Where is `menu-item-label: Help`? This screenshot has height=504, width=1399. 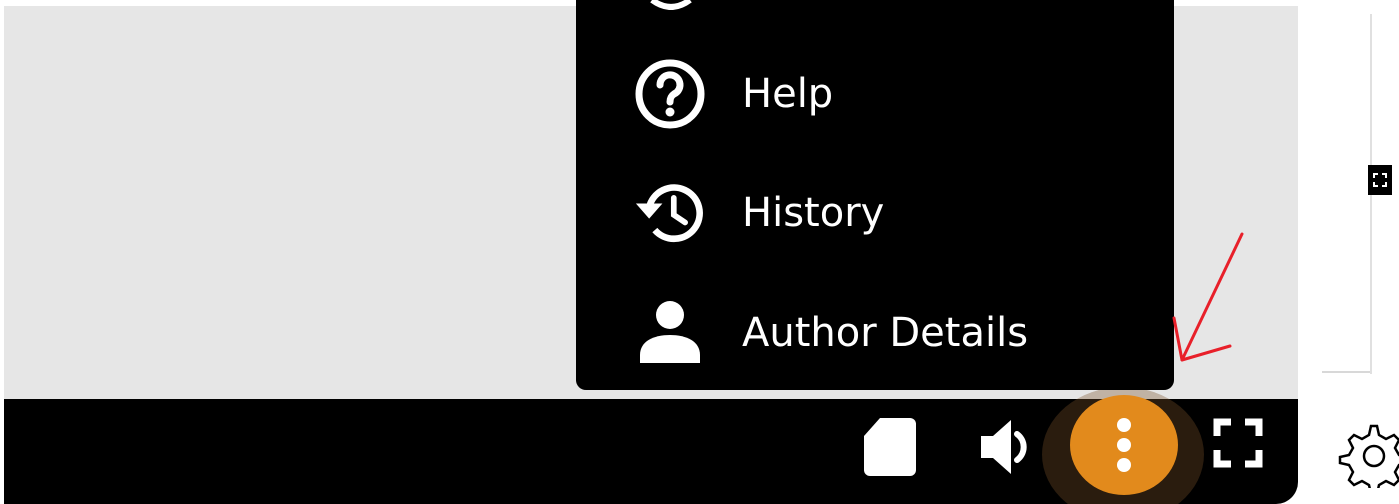 menu-item-label: Help is located at coordinates (788, 94).